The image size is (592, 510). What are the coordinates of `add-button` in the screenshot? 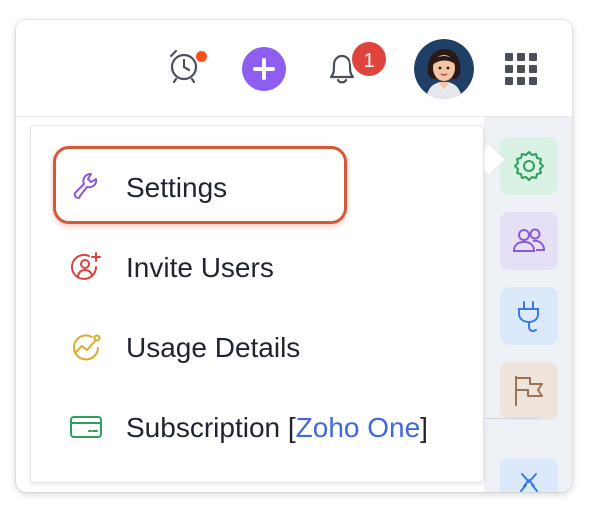 It's located at (264, 69).